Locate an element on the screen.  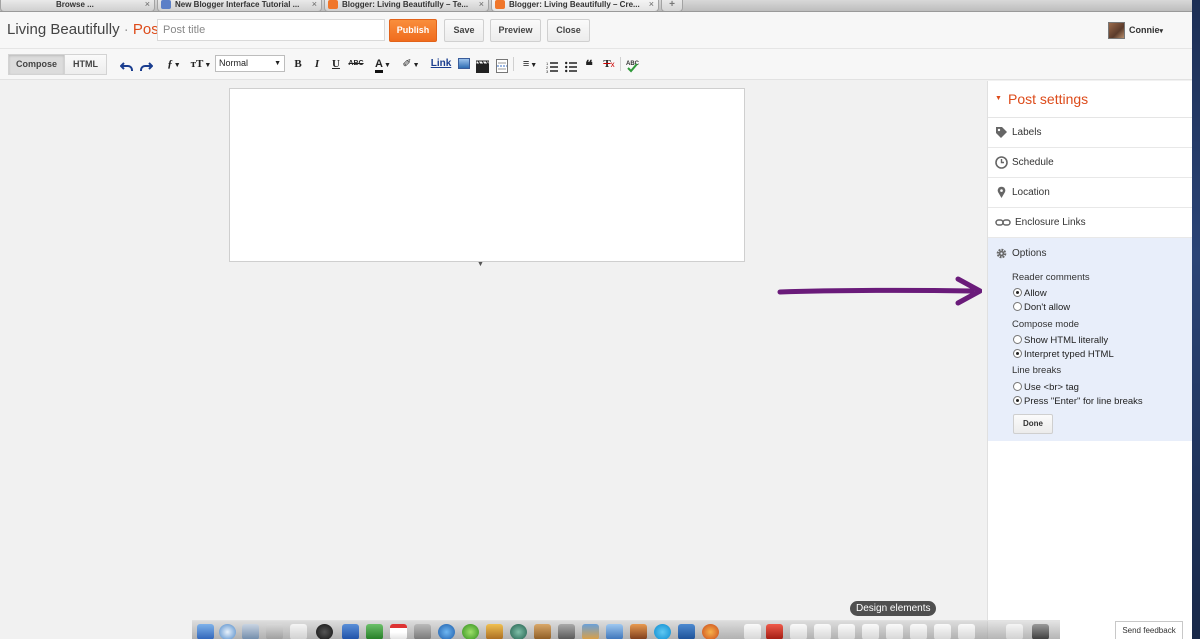
safari-icon is located at coordinates (227, 631).